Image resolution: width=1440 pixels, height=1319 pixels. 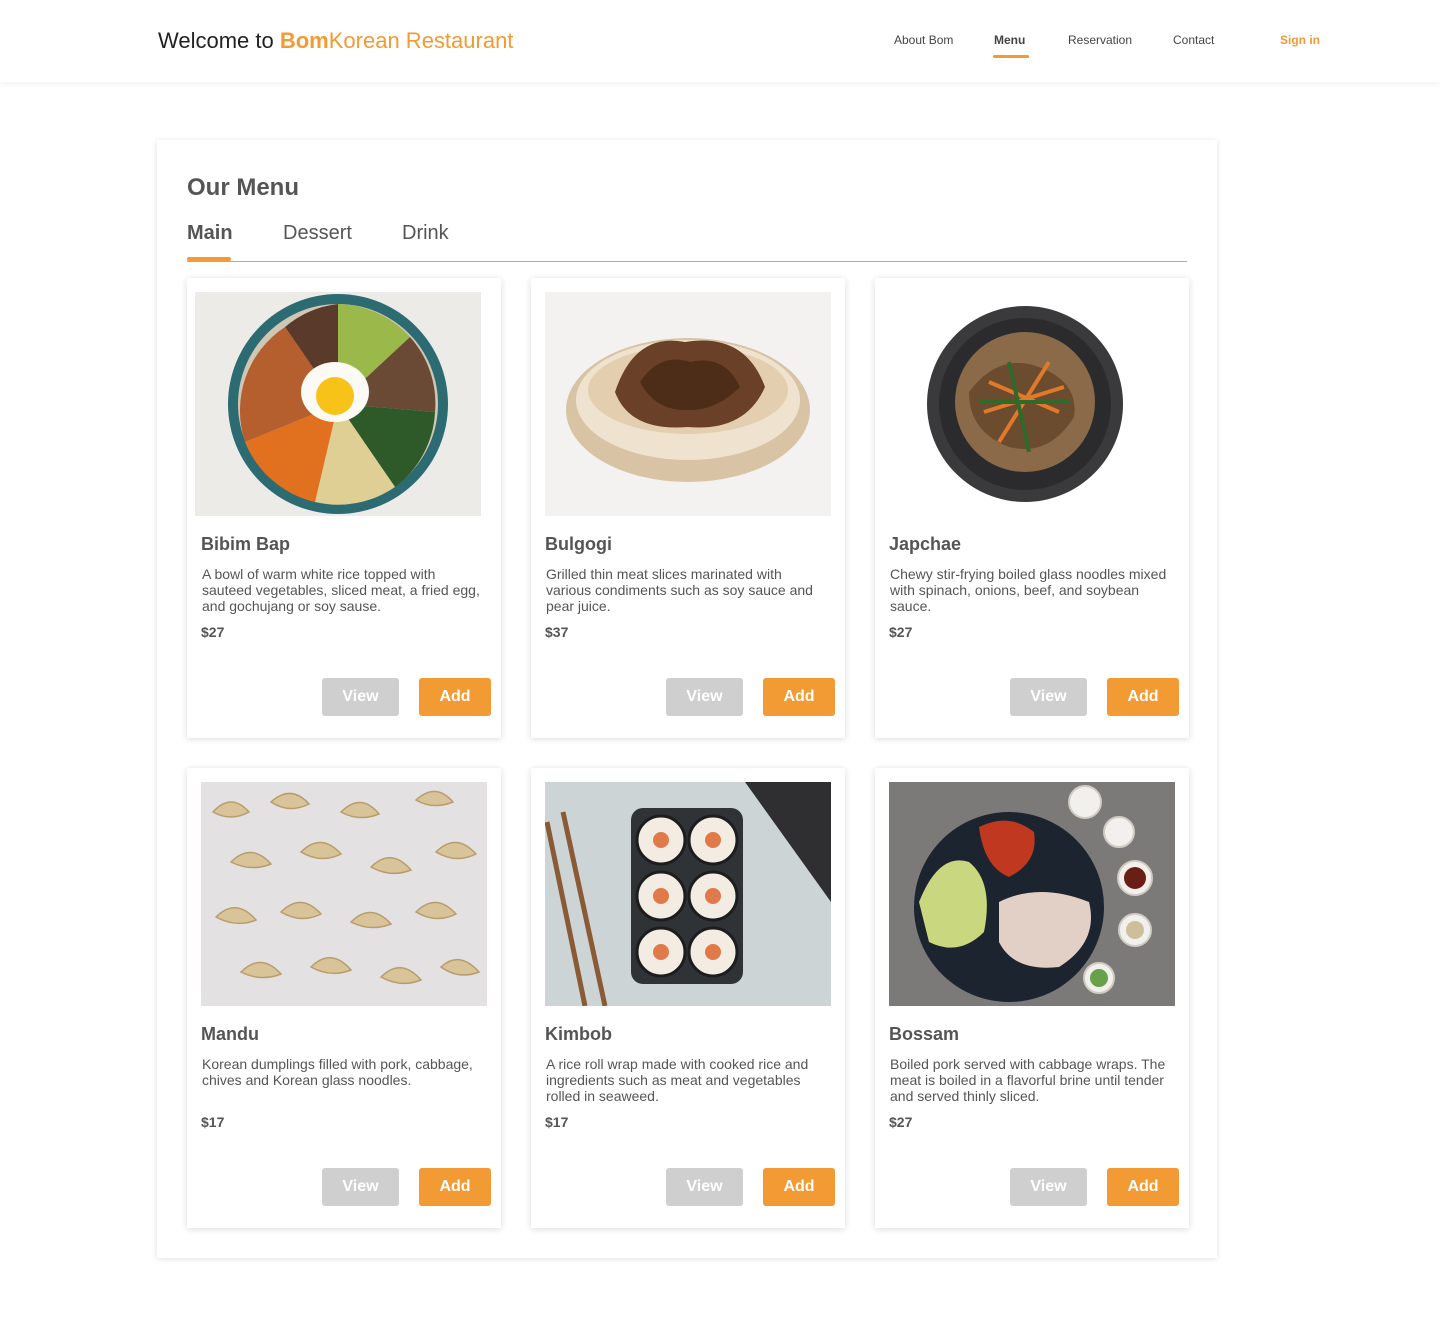 I want to click on welcome-text: Welcome to, so click(x=219, y=40).